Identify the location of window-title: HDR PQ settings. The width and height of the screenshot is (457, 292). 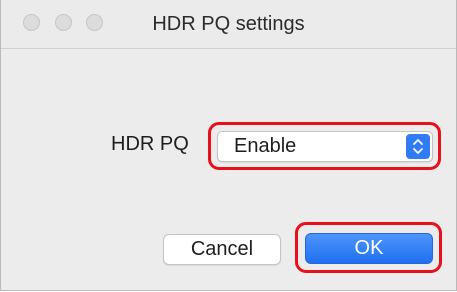
(228, 24).